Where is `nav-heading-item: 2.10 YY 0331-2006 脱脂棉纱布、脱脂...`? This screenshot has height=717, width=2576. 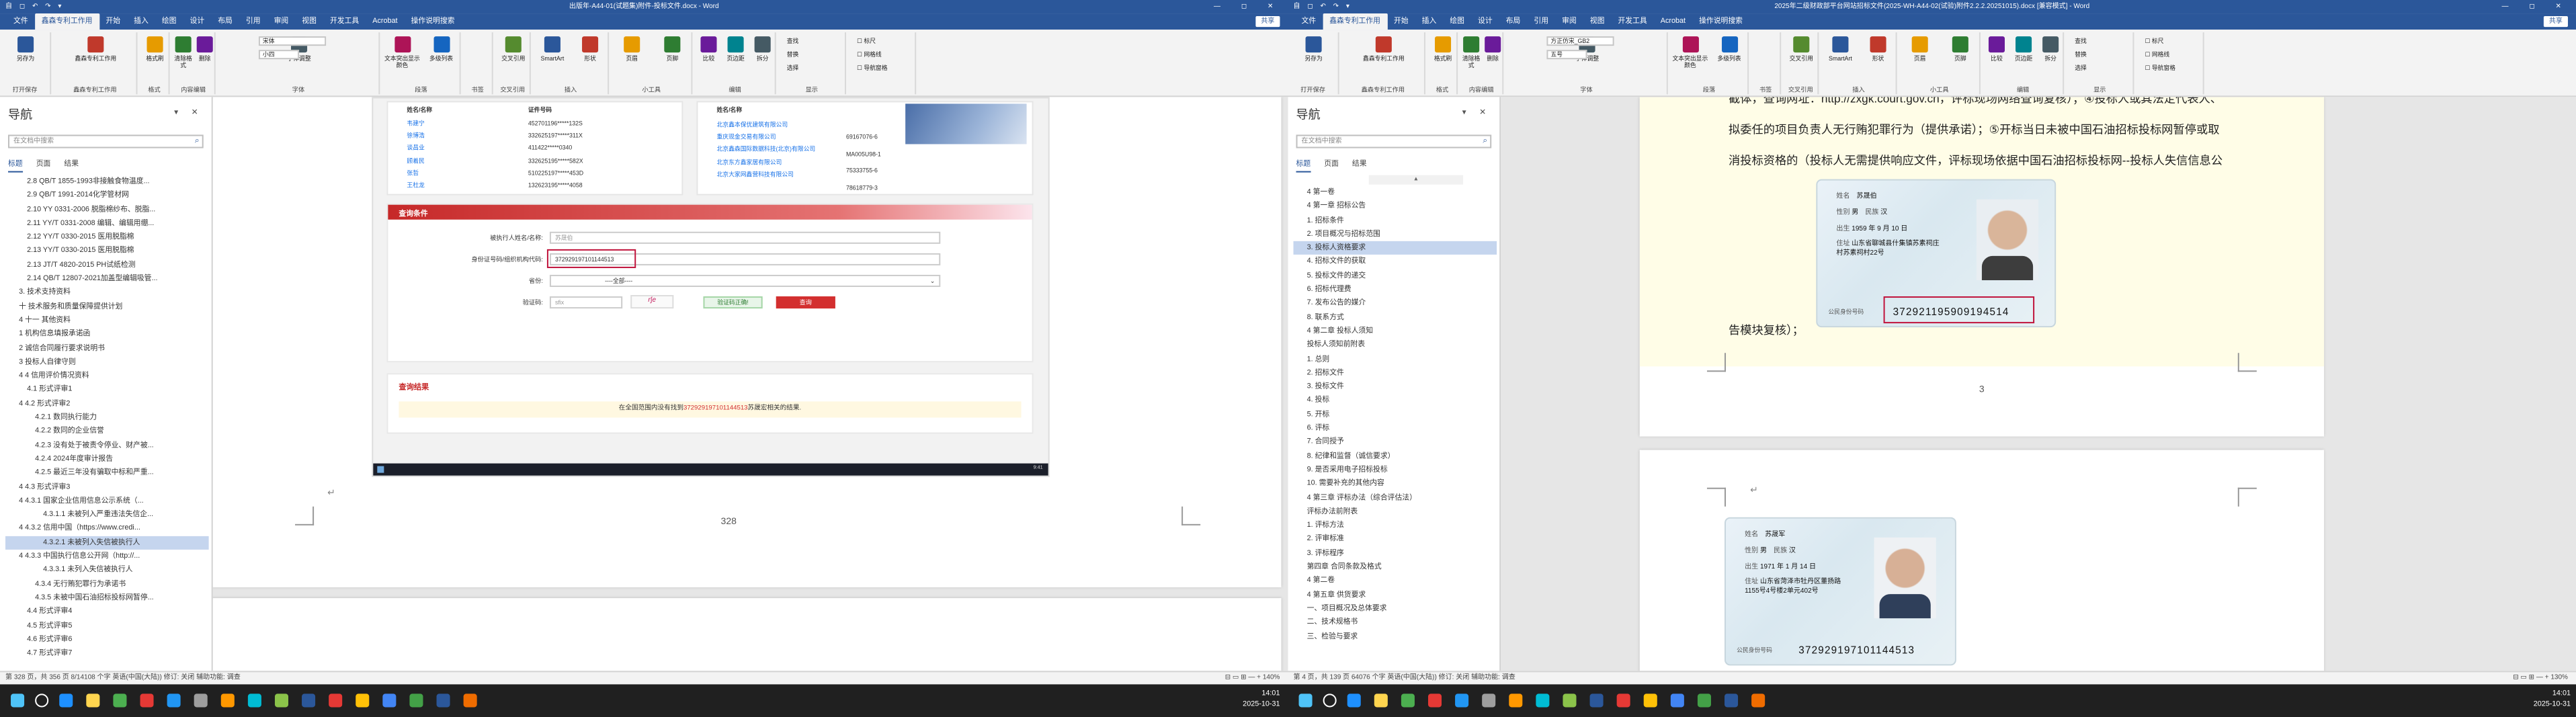
nav-heading-item: 2.10 YY 0331-2006 脱脂棉纱布、脱脂... is located at coordinates (107, 210).